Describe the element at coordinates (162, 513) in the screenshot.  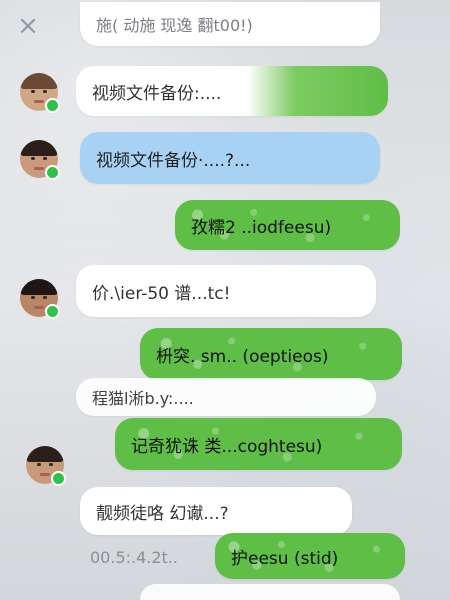
I see `message-text: 靓频徒咯 幻谳...?` at that location.